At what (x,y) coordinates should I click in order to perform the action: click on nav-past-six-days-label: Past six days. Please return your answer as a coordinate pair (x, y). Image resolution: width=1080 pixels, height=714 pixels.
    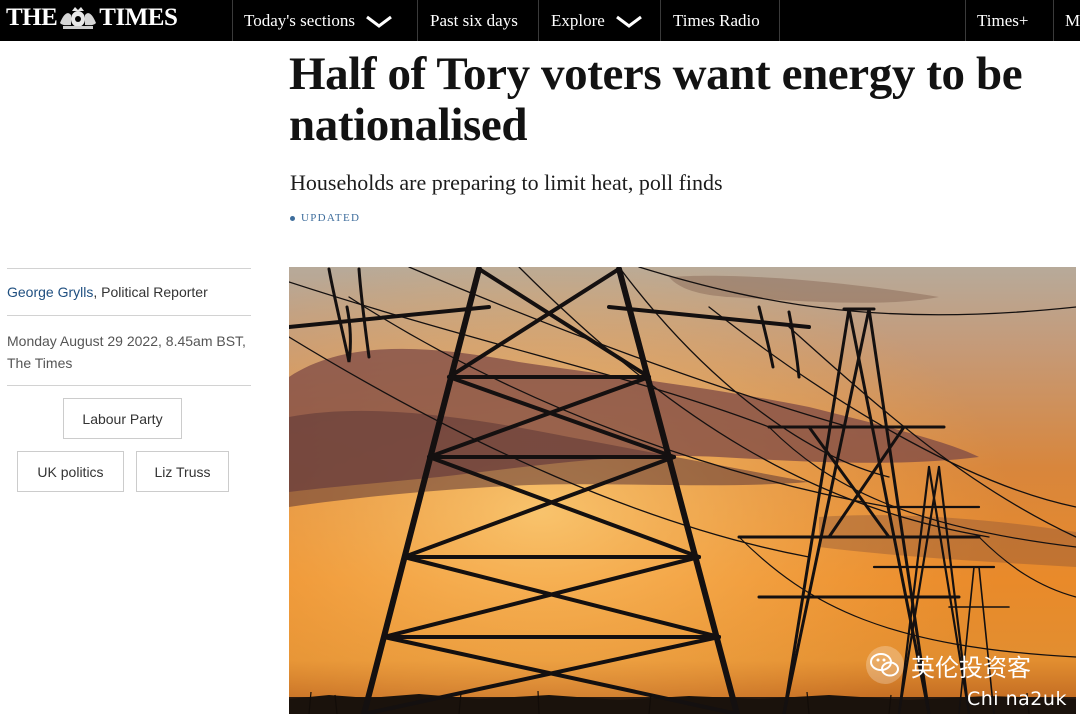
    Looking at the image, I should click on (474, 20).